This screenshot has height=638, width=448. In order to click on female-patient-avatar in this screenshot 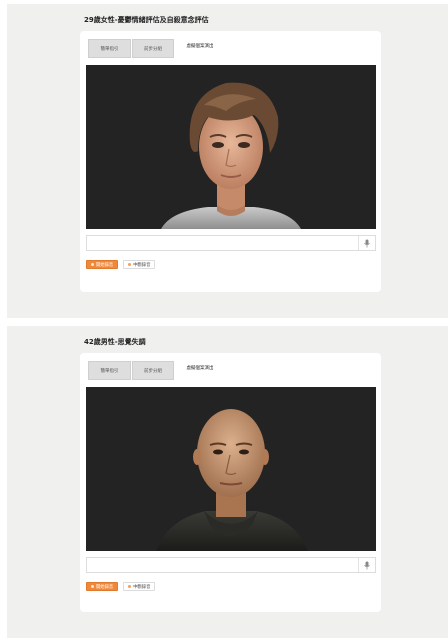, I will do `click(231, 155)`.